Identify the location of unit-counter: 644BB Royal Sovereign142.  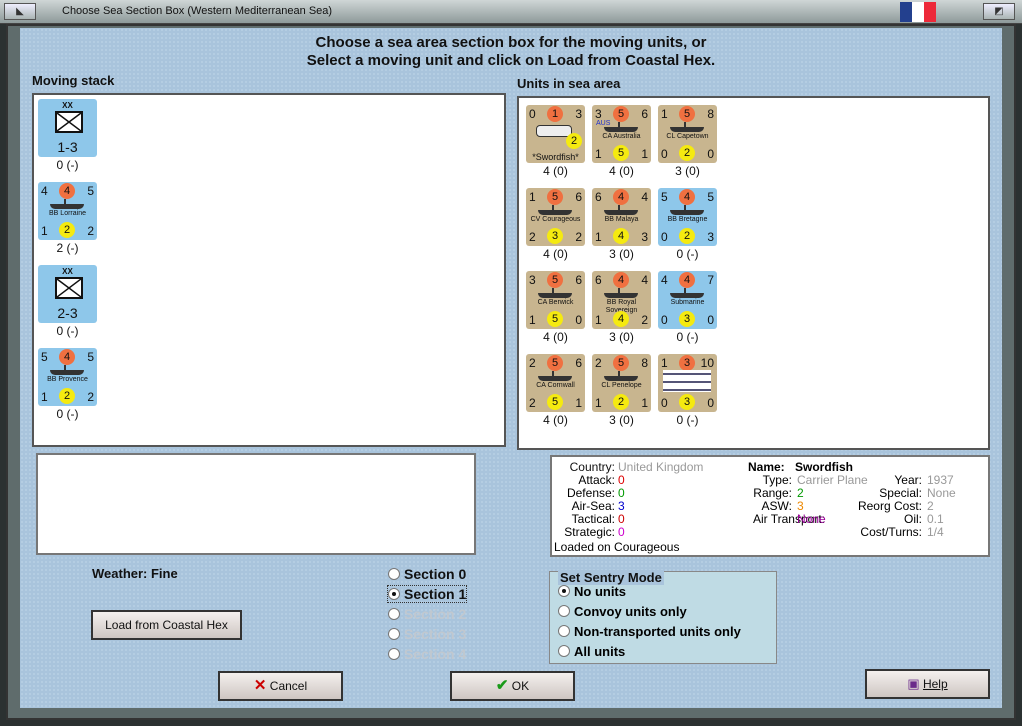
(621, 300).